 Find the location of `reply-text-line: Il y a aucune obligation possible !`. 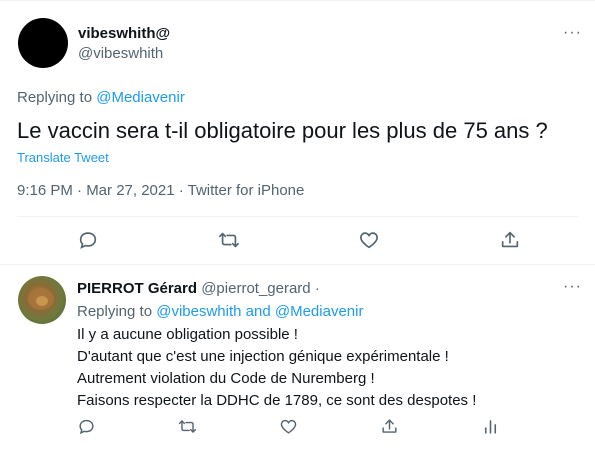

reply-text-line: Il y a aucune obligation possible ! is located at coordinates (187, 334).